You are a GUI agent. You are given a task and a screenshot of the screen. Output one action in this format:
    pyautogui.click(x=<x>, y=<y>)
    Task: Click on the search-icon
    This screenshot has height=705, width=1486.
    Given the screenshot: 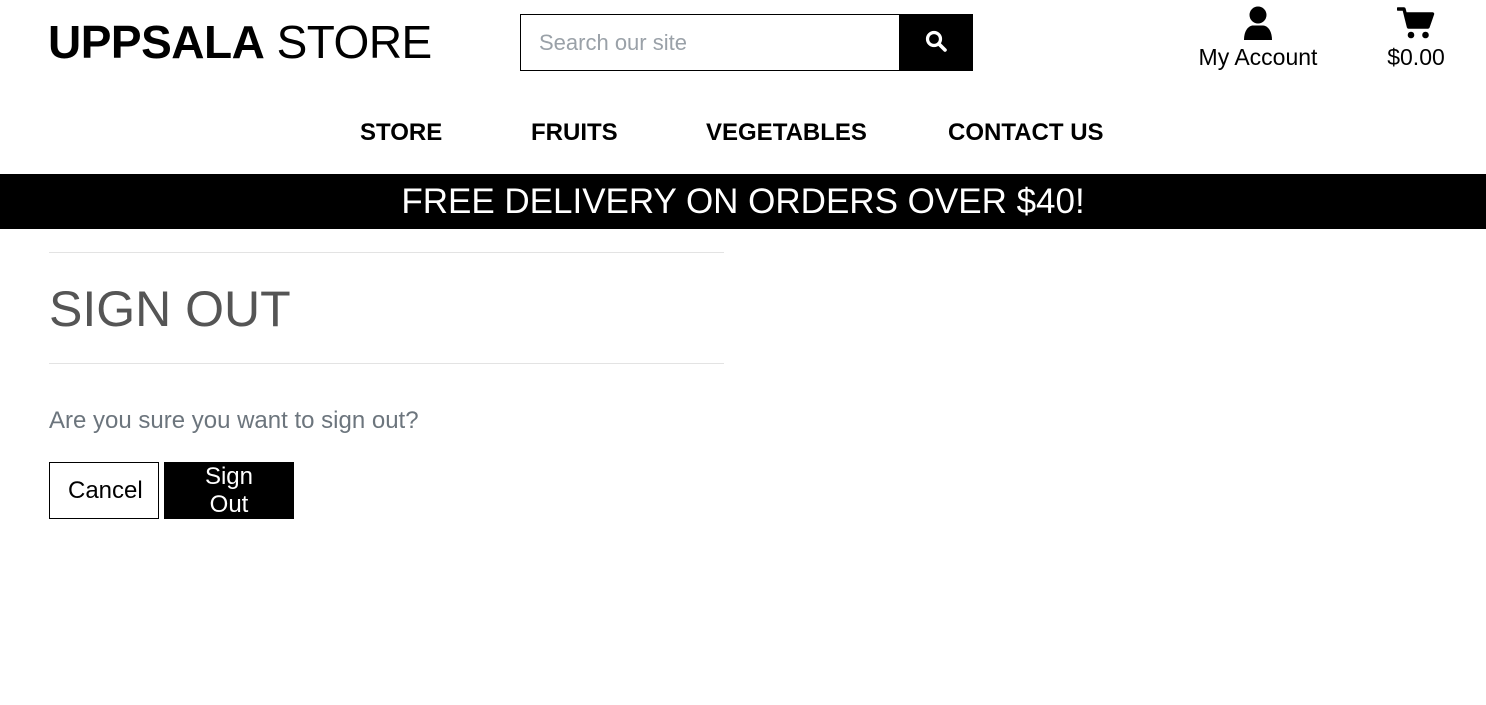 What is the action you would take?
    pyautogui.click(x=936, y=42)
    